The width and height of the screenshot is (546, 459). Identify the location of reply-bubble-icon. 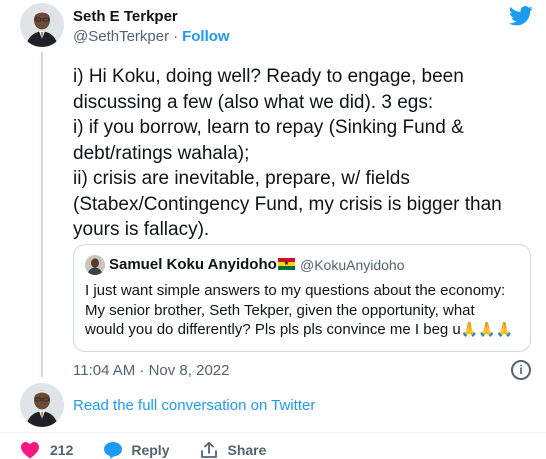
(113, 450).